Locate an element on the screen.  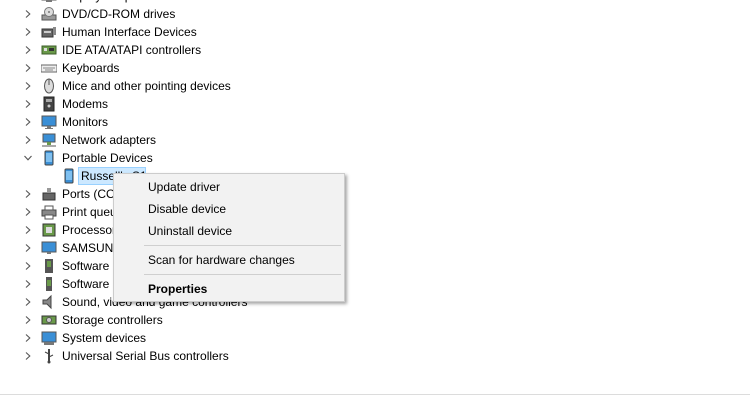
tree-item-label: Portable Devices is located at coordinates (107, 158).